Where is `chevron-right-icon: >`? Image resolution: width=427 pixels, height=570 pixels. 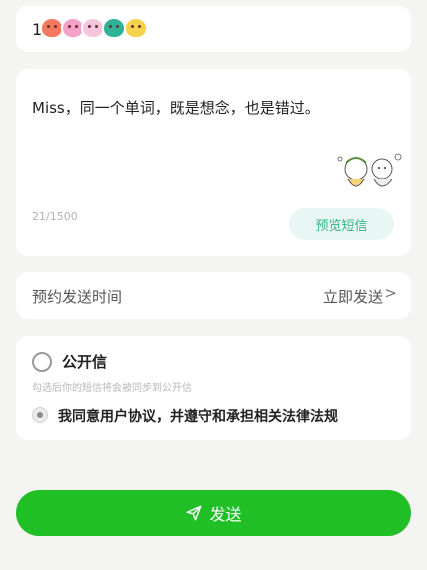 chevron-right-icon: > is located at coordinates (390, 293).